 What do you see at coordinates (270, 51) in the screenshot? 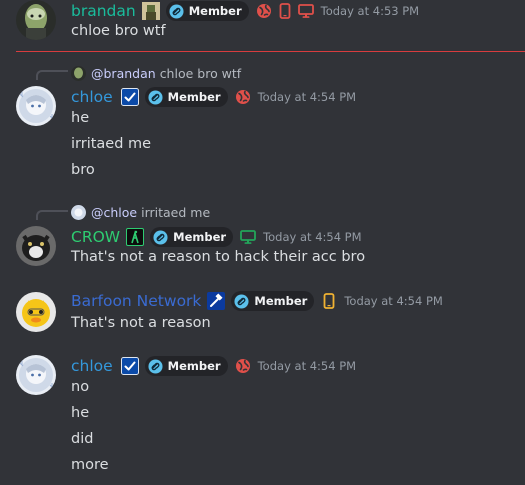
I see `new-messages-divider` at bounding box center [270, 51].